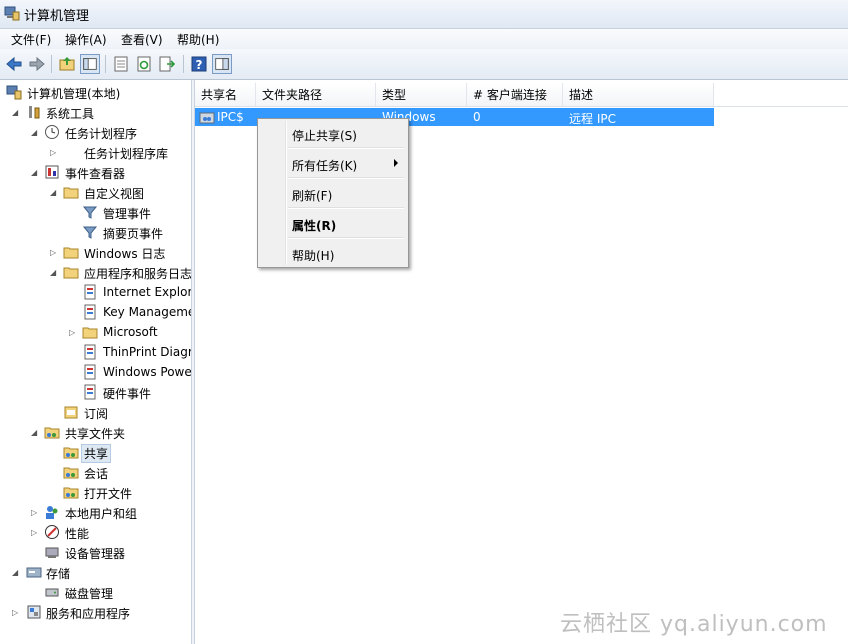 The height and width of the screenshot is (644, 848). Describe the element at coordinates (167, 64) in the screenshot. I see `export-list-icon` at that location.